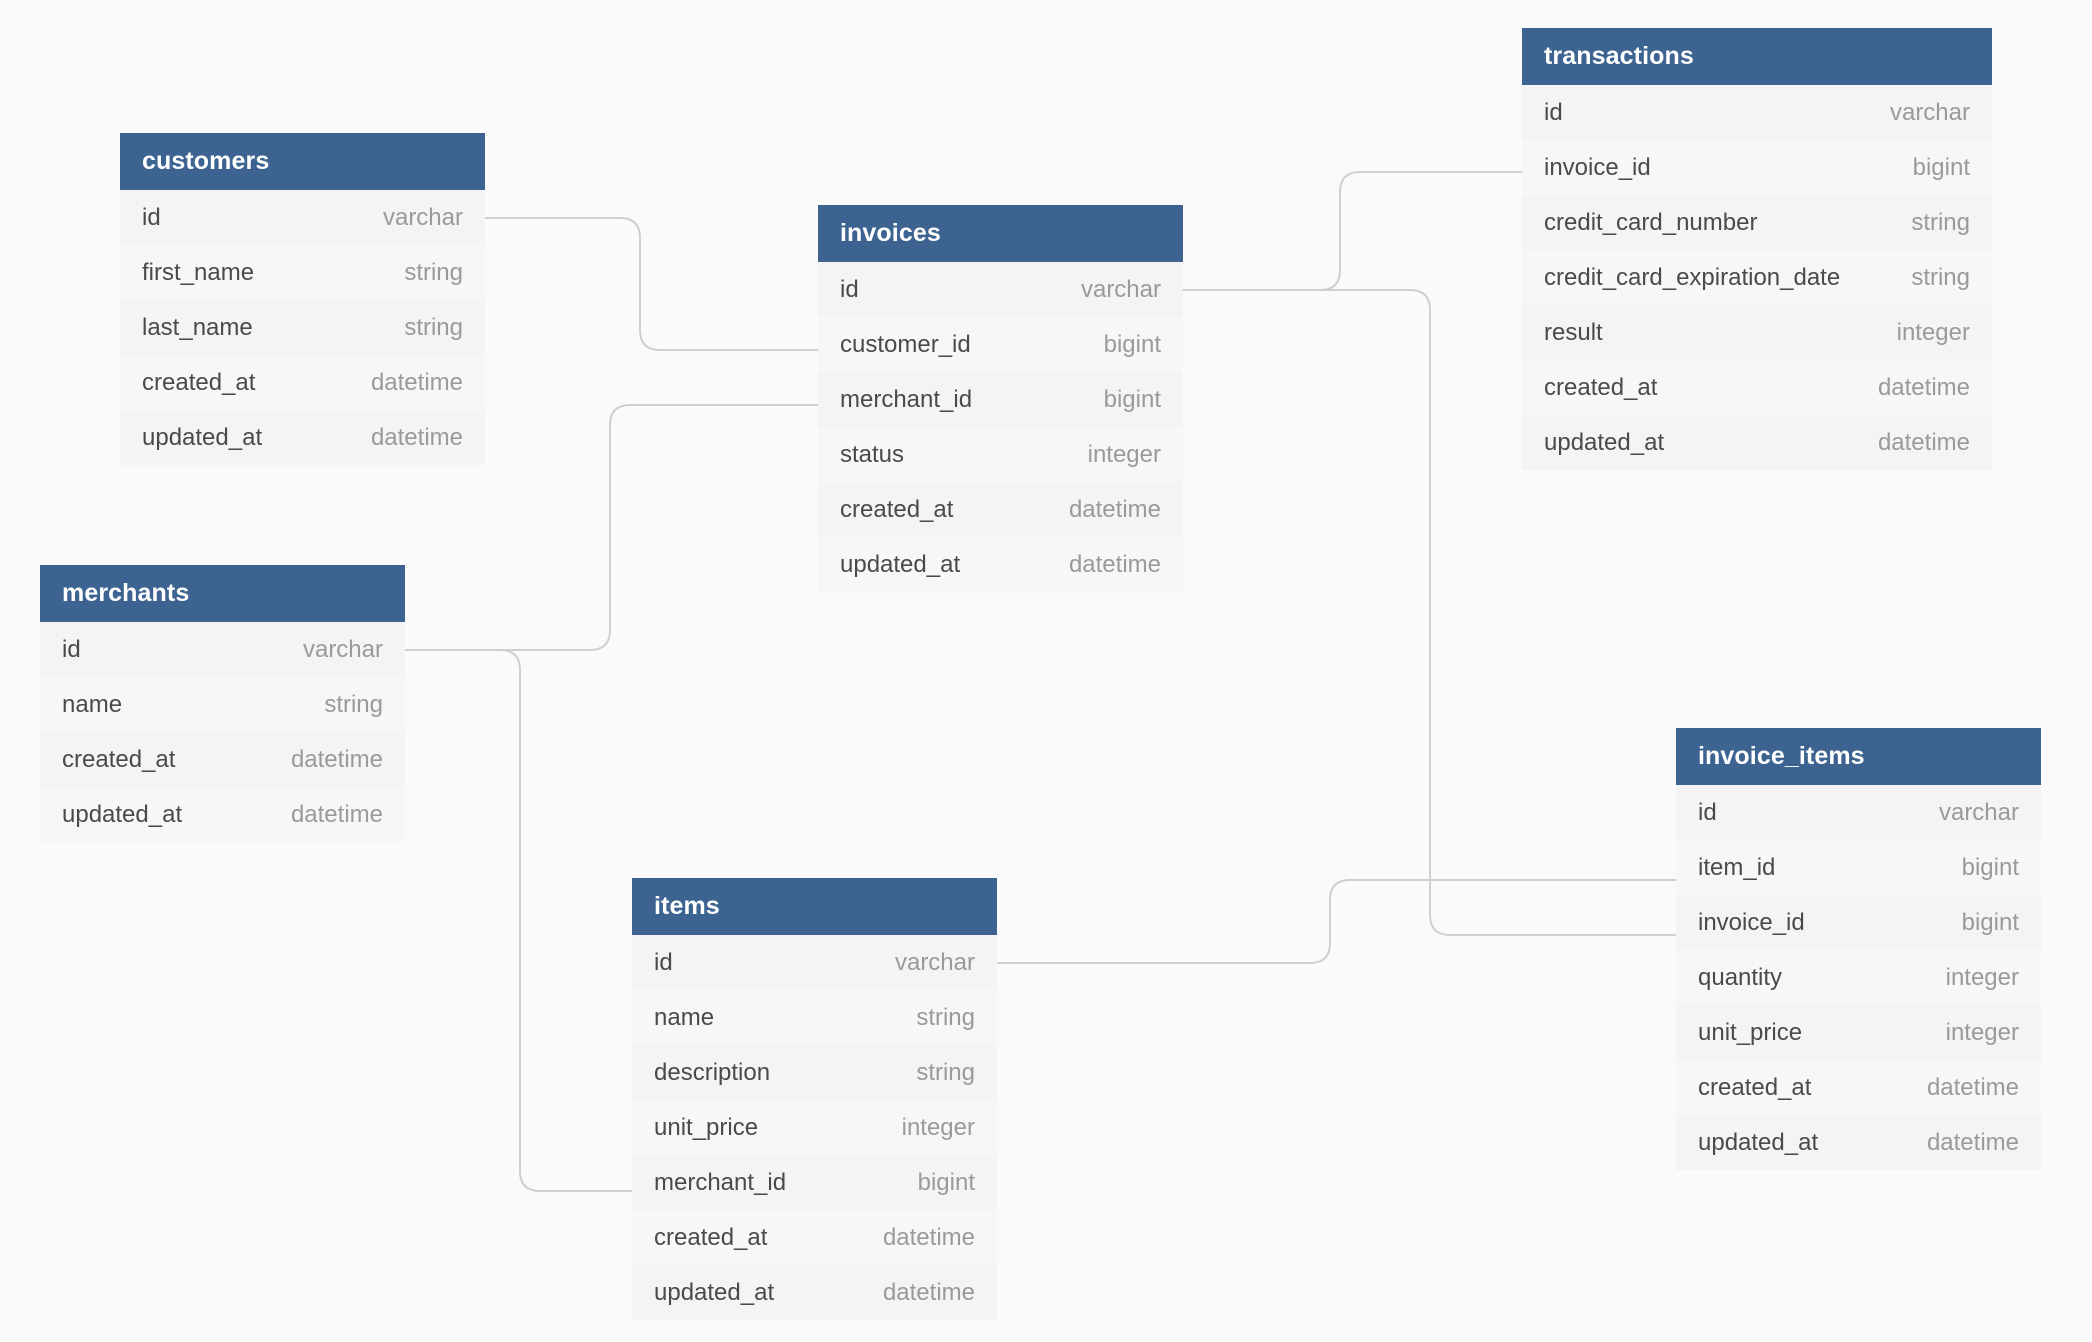 The height and width of the screenshot is (1342, 2092). Describe the element at coordinates (1000, 454) in the screenshot. I see `entity-column-row: status integer` at that location.